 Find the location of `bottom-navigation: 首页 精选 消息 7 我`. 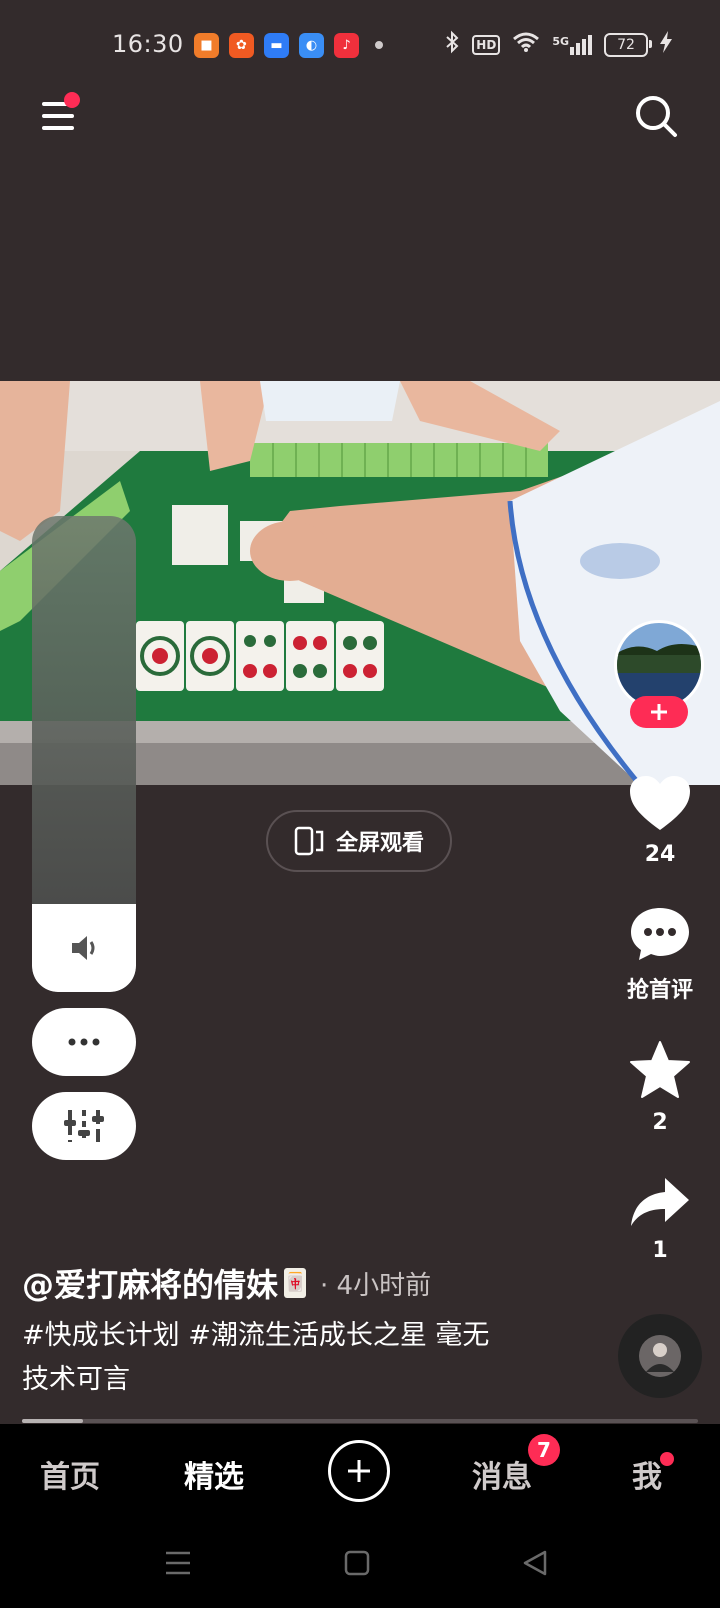

bottom-navigation: 首页 精选 消息 7 我 is located at coordinates (360, 1472).